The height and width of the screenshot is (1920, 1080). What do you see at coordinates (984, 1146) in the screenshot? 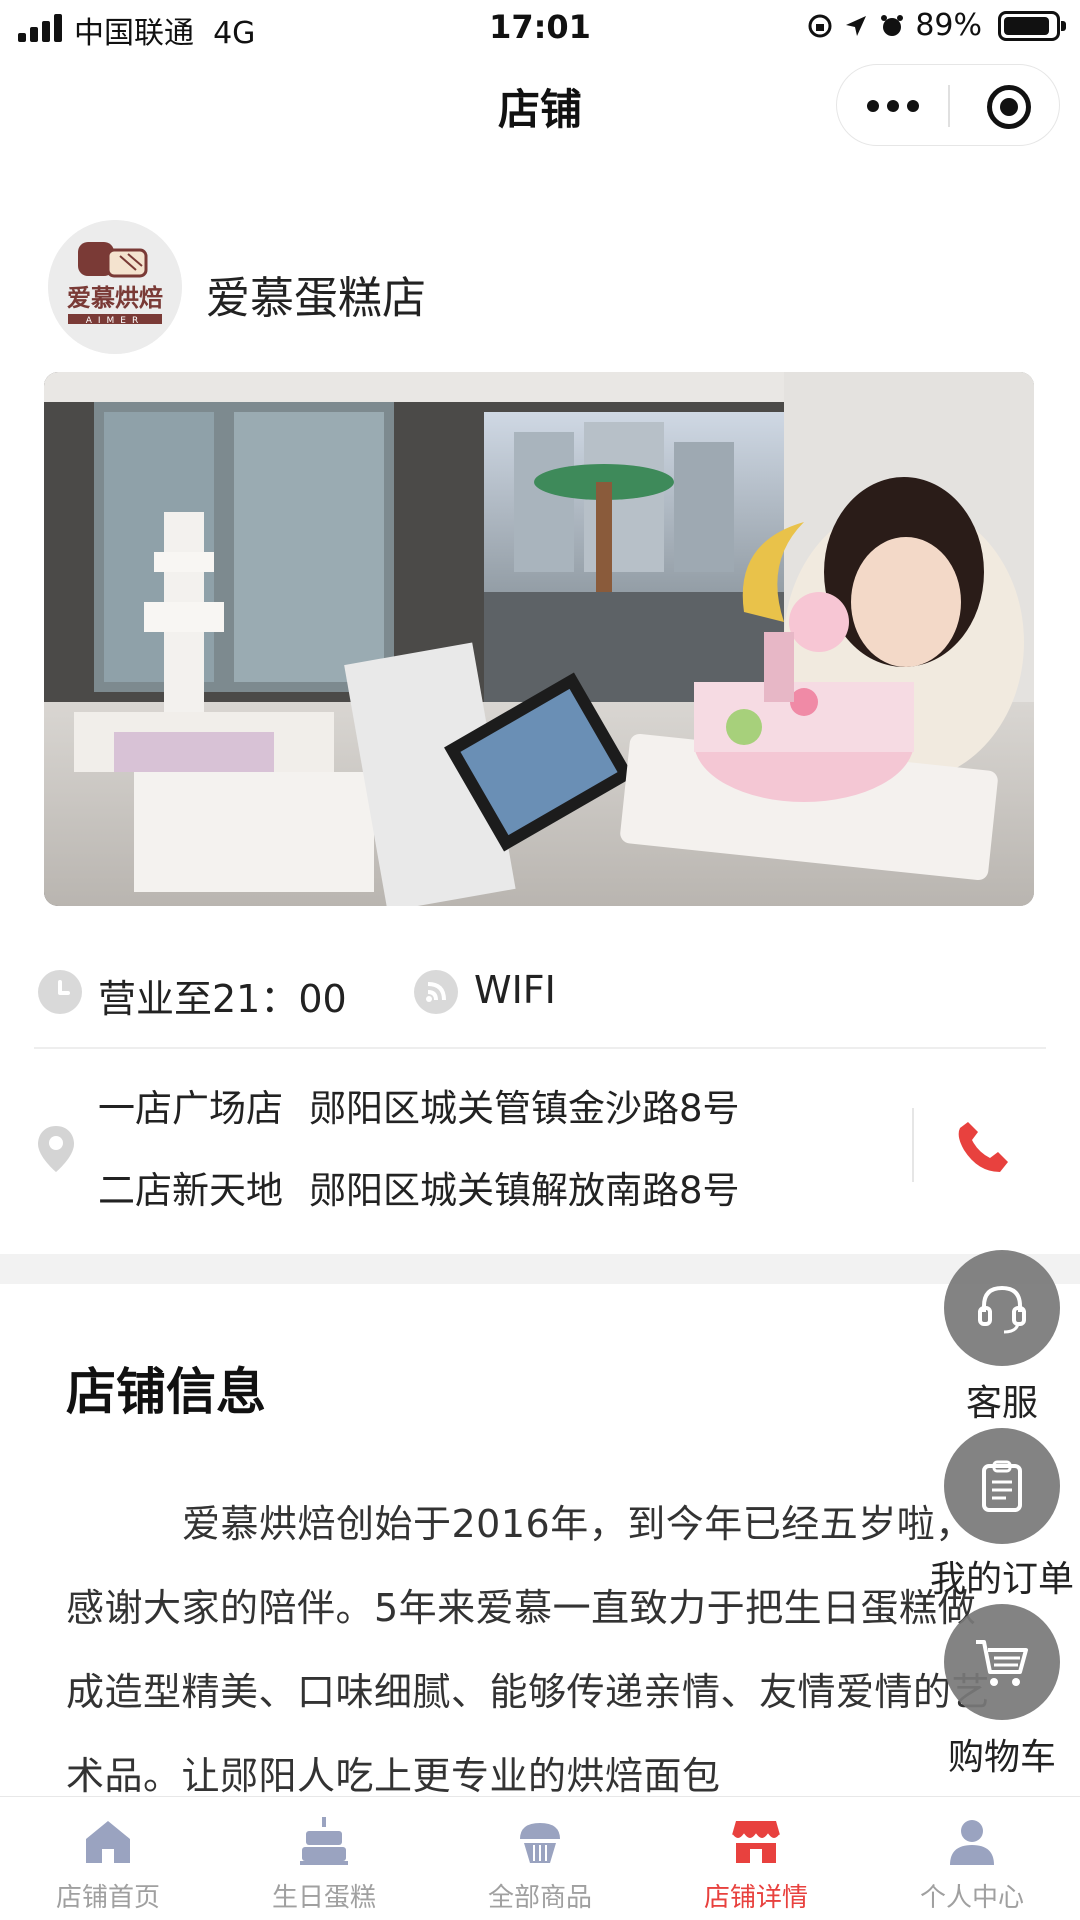
I see `phone-call-icon` at bounding box center [984, 1146].